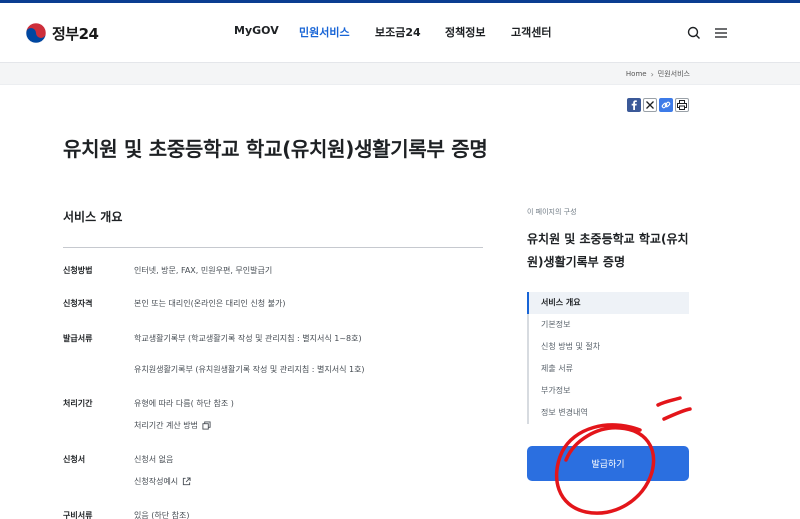  What do you see at coordinates (636, 74) in the screenshot?
I see `breadcrumb-home: Home` at bounding box center [636, 74].